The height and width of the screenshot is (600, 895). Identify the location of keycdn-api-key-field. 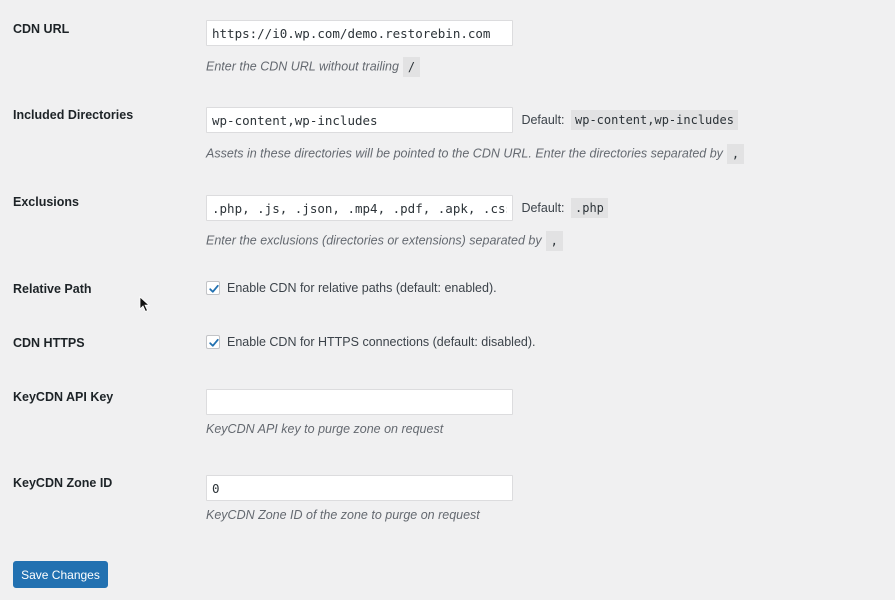
(359, 402).